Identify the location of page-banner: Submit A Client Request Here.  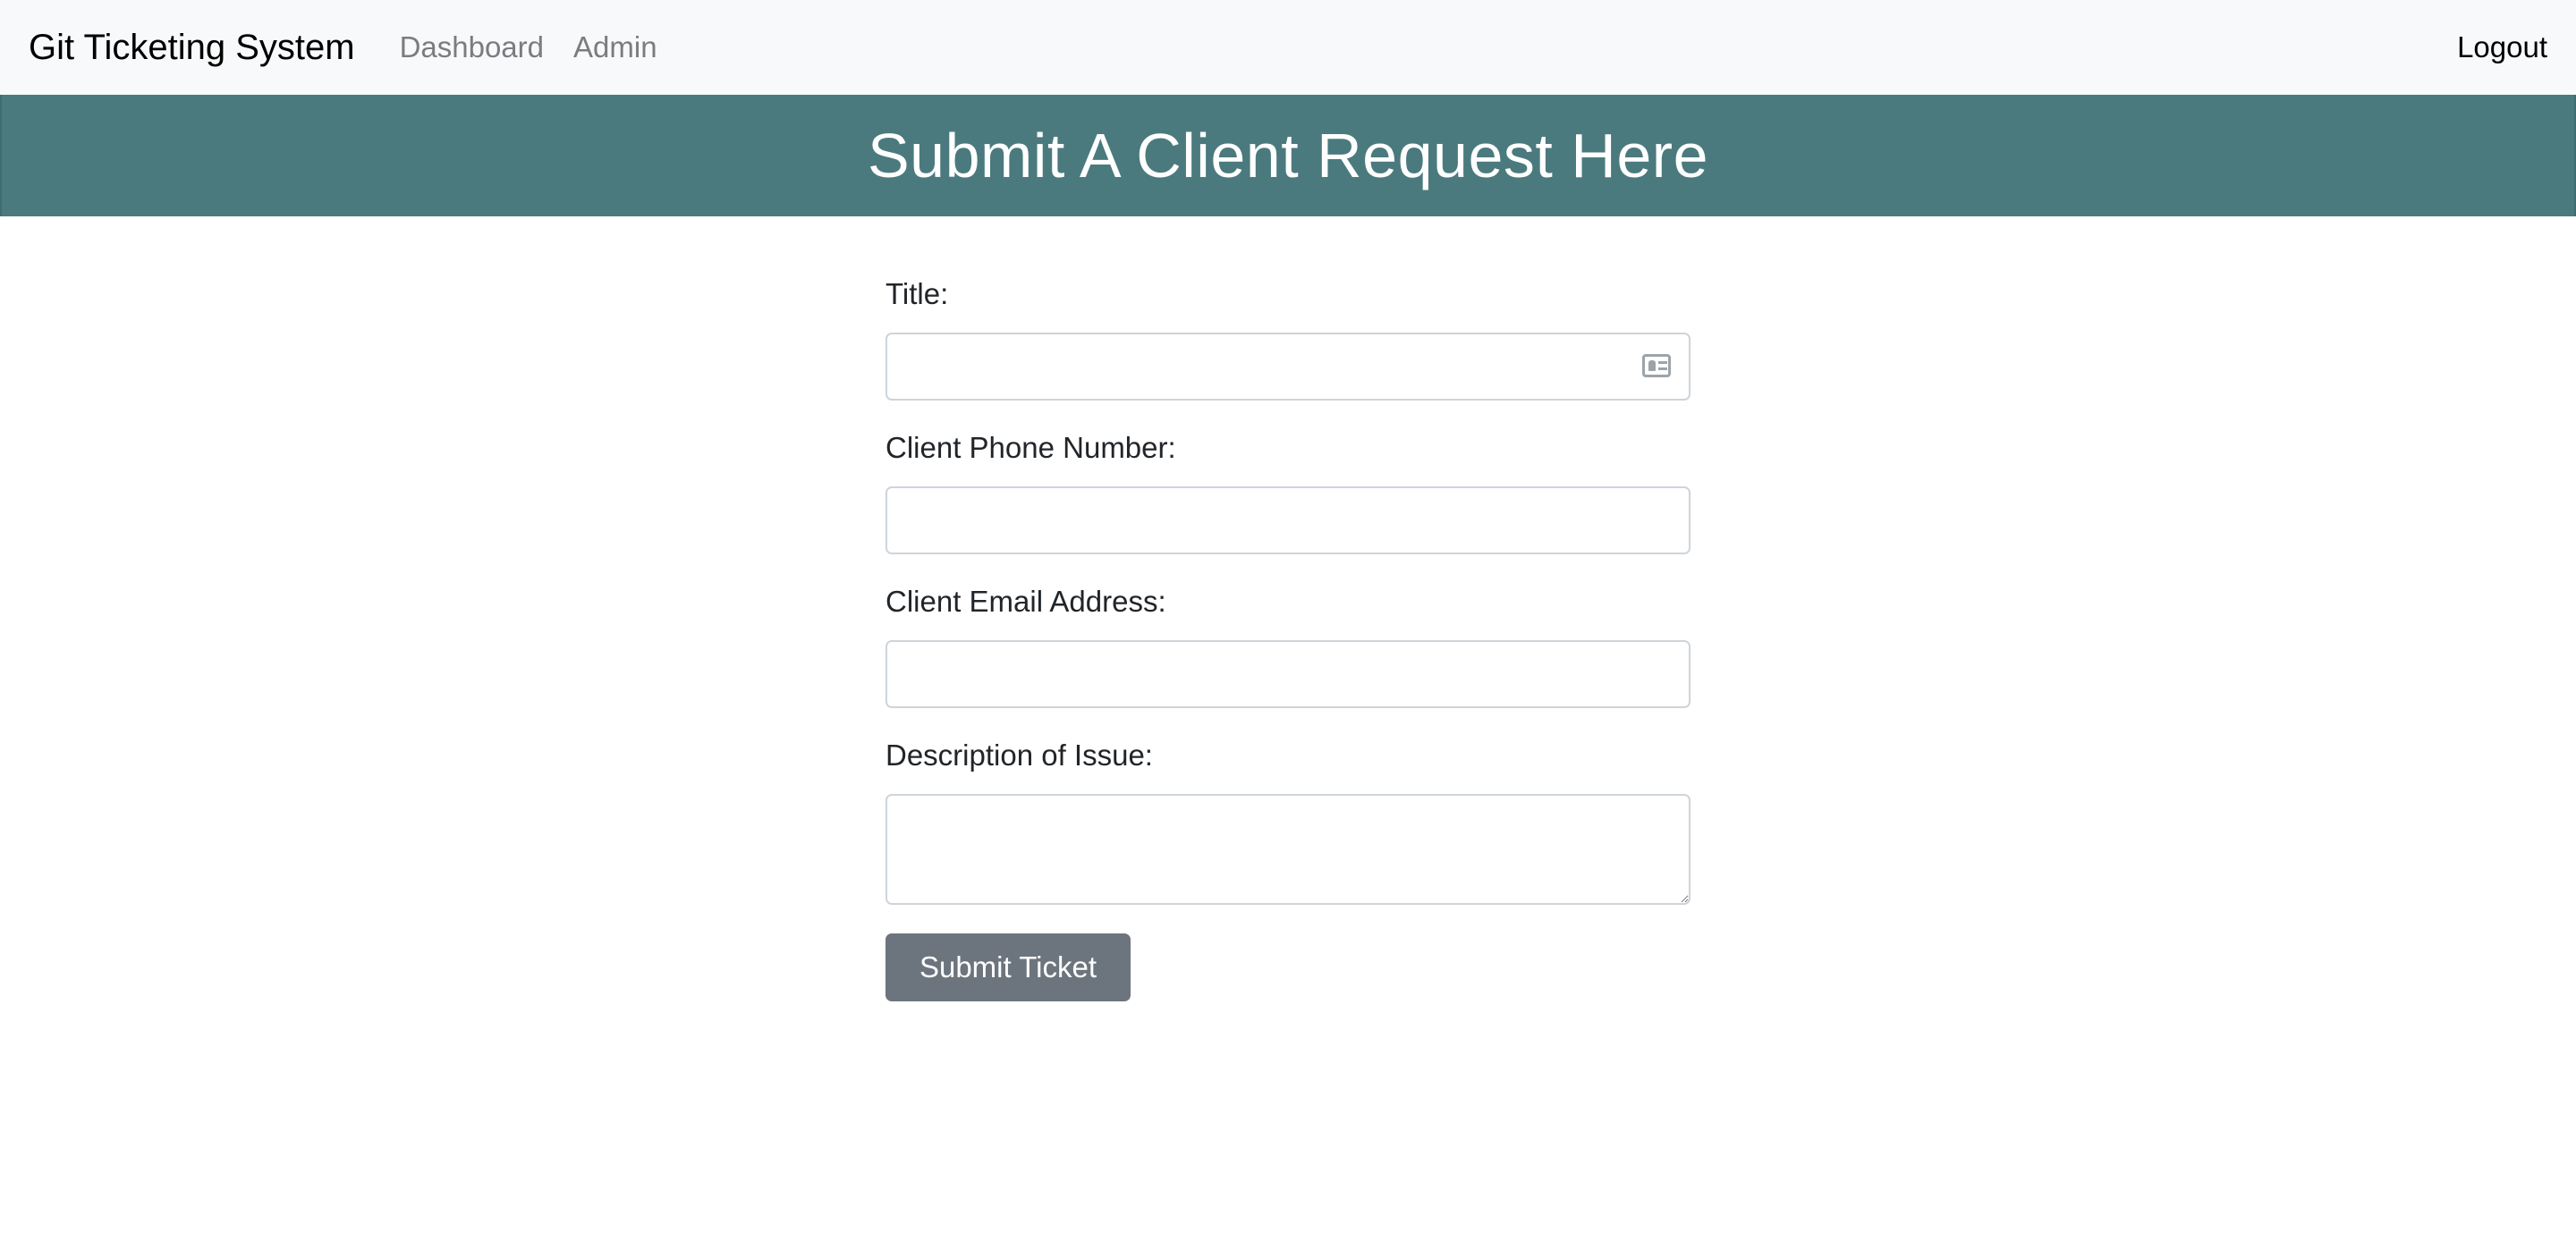
(1288, 155).